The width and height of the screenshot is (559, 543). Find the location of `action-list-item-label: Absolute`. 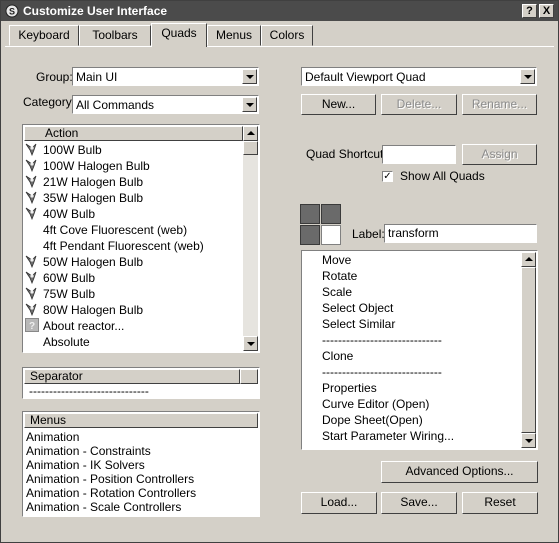

action-list-item-label: Absolute is located at coordinates (66, 342).